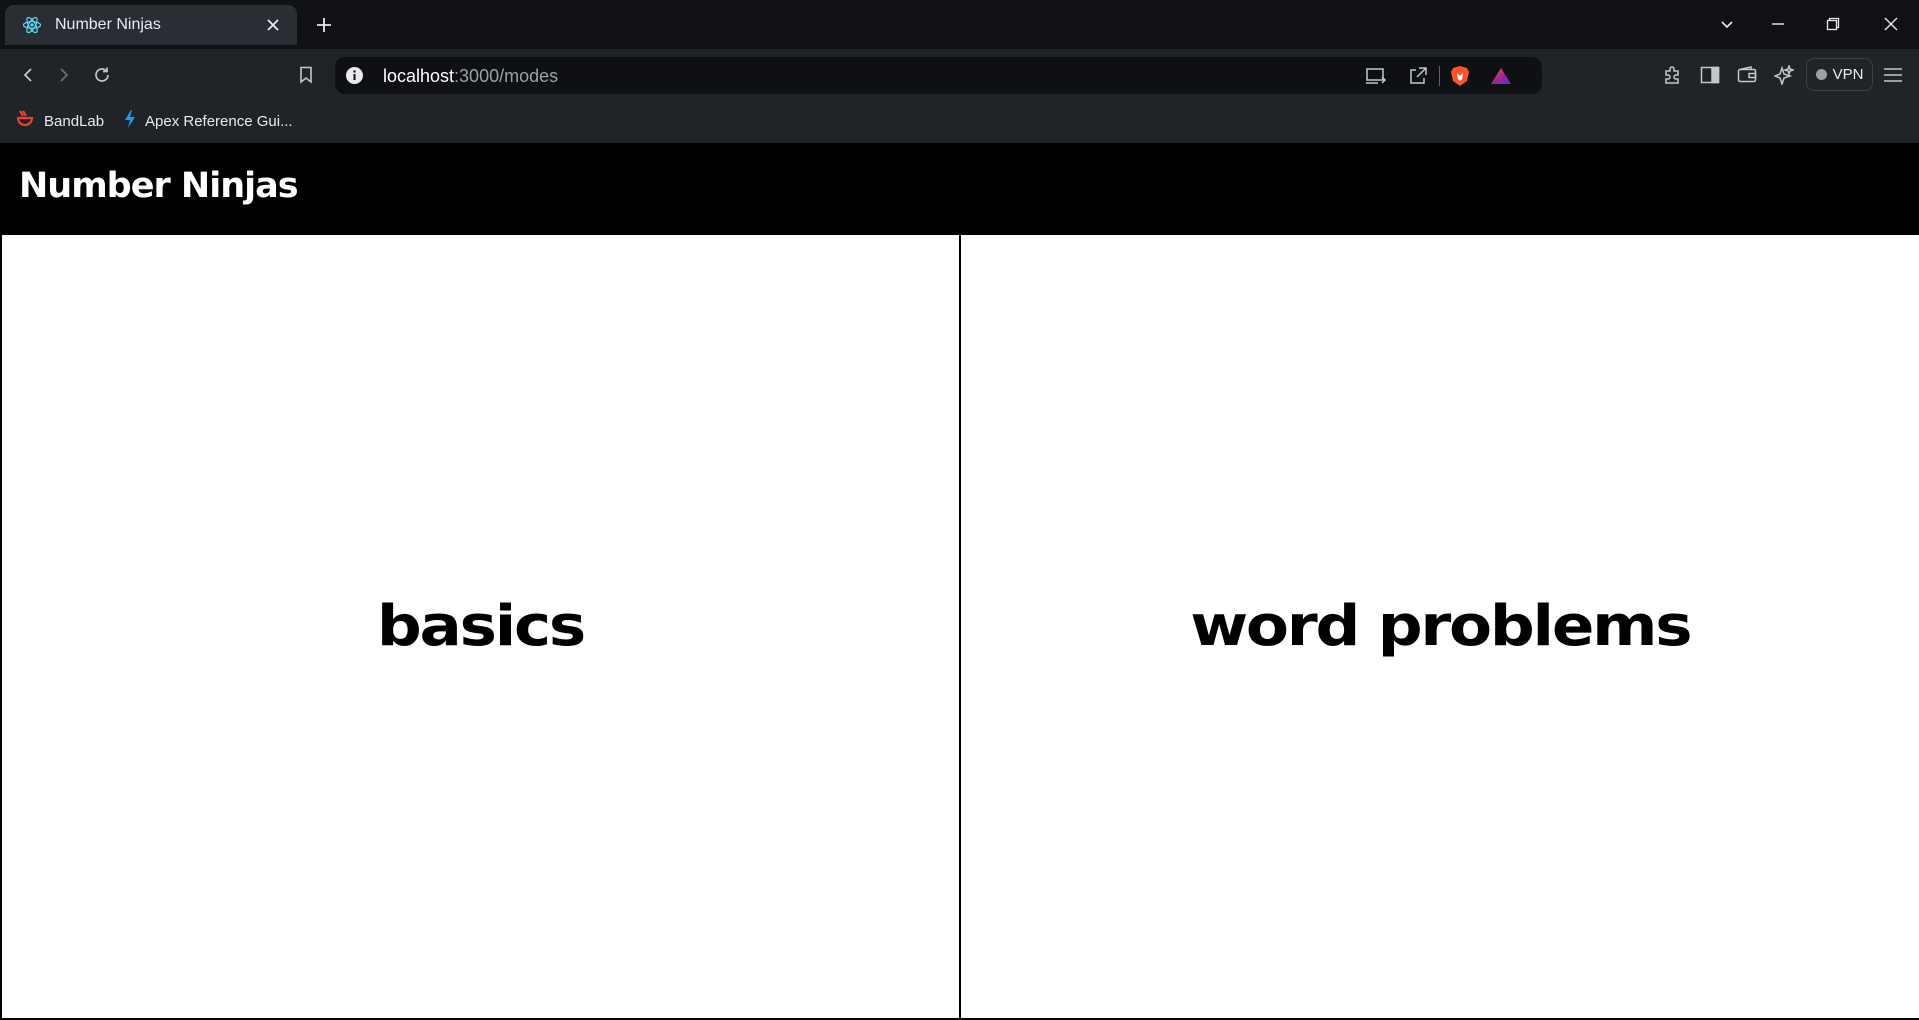 The width and height of the screenshot is (1919, 1020). I want to click on bookmark-bandlab: BandLab, so click(59, 121).